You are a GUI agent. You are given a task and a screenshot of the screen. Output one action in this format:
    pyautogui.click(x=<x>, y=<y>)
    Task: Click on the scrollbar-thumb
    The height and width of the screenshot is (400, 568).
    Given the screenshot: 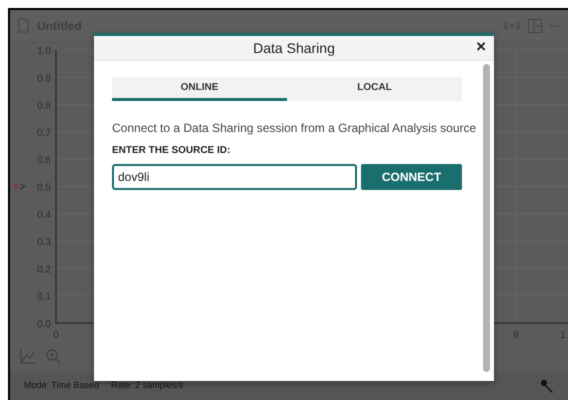 What is the action you would take?
    pyautogui.click(x=486, y=218)
    